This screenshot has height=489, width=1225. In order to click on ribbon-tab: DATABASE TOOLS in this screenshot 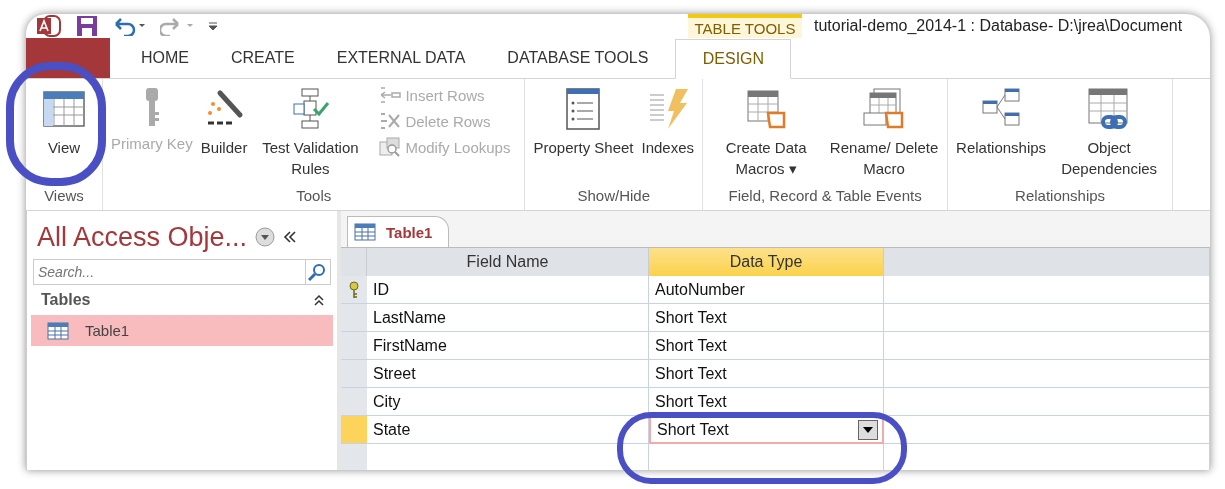, I will do `click(578, 58)`.